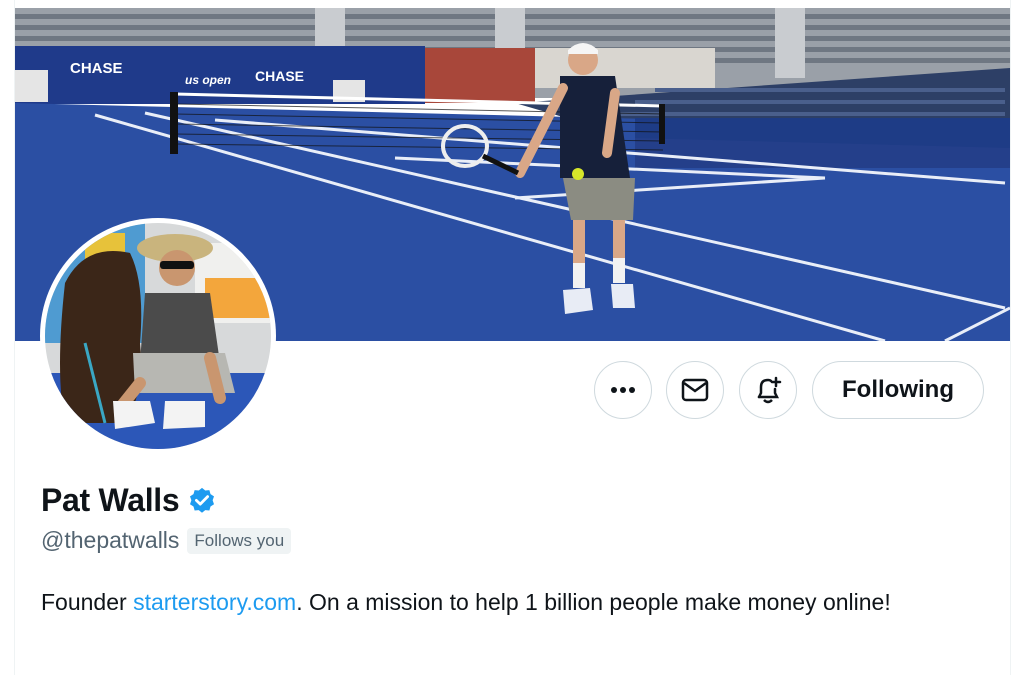  I want to click on notifications-button, so click(768, 390).